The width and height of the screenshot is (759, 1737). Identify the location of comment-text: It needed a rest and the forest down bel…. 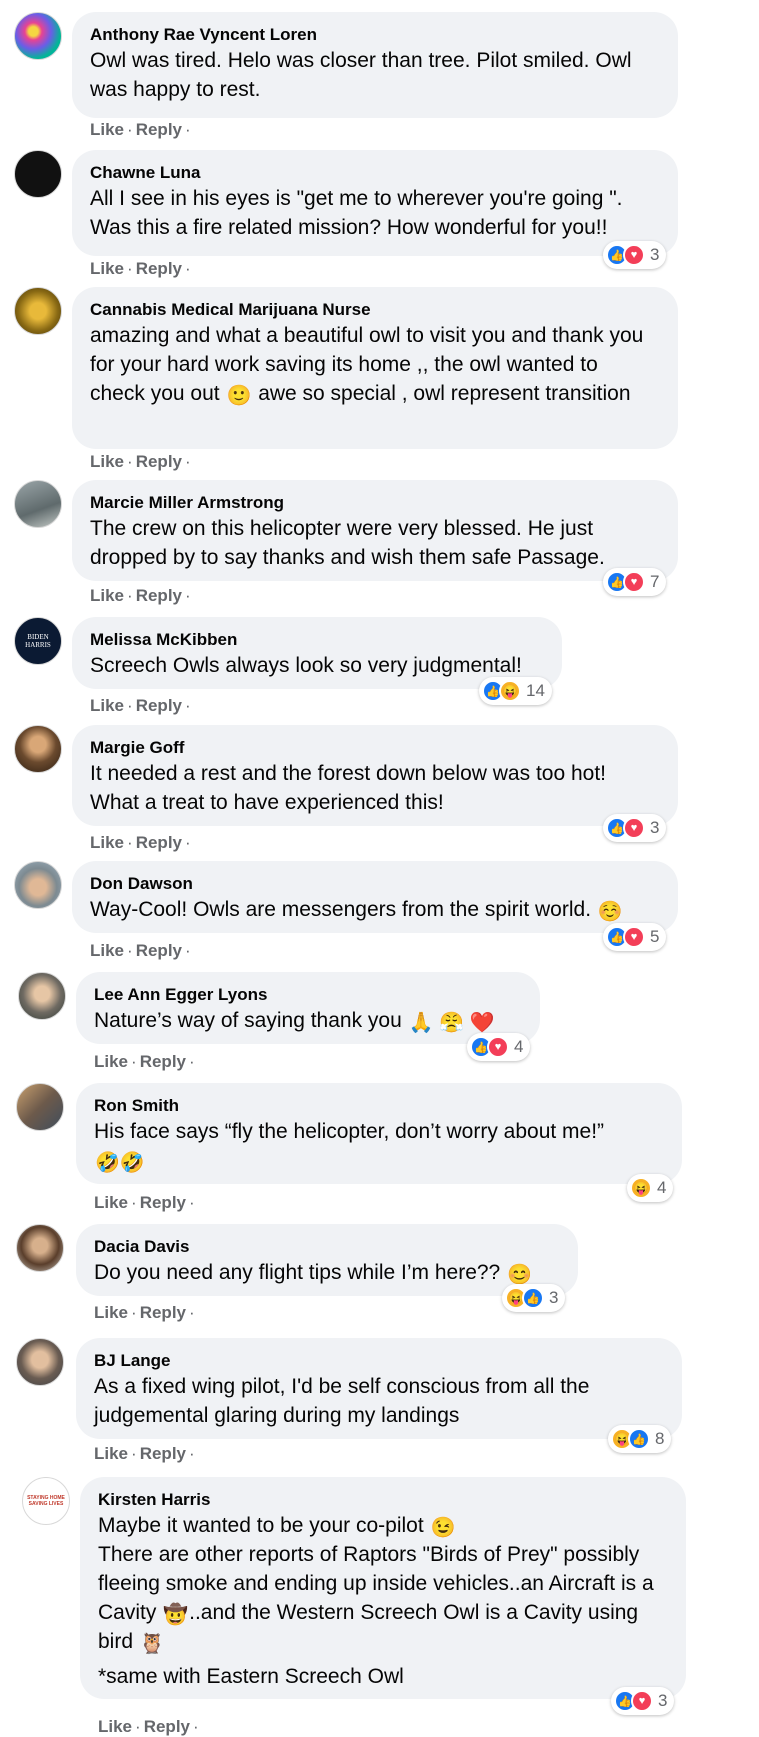
(348, 788).